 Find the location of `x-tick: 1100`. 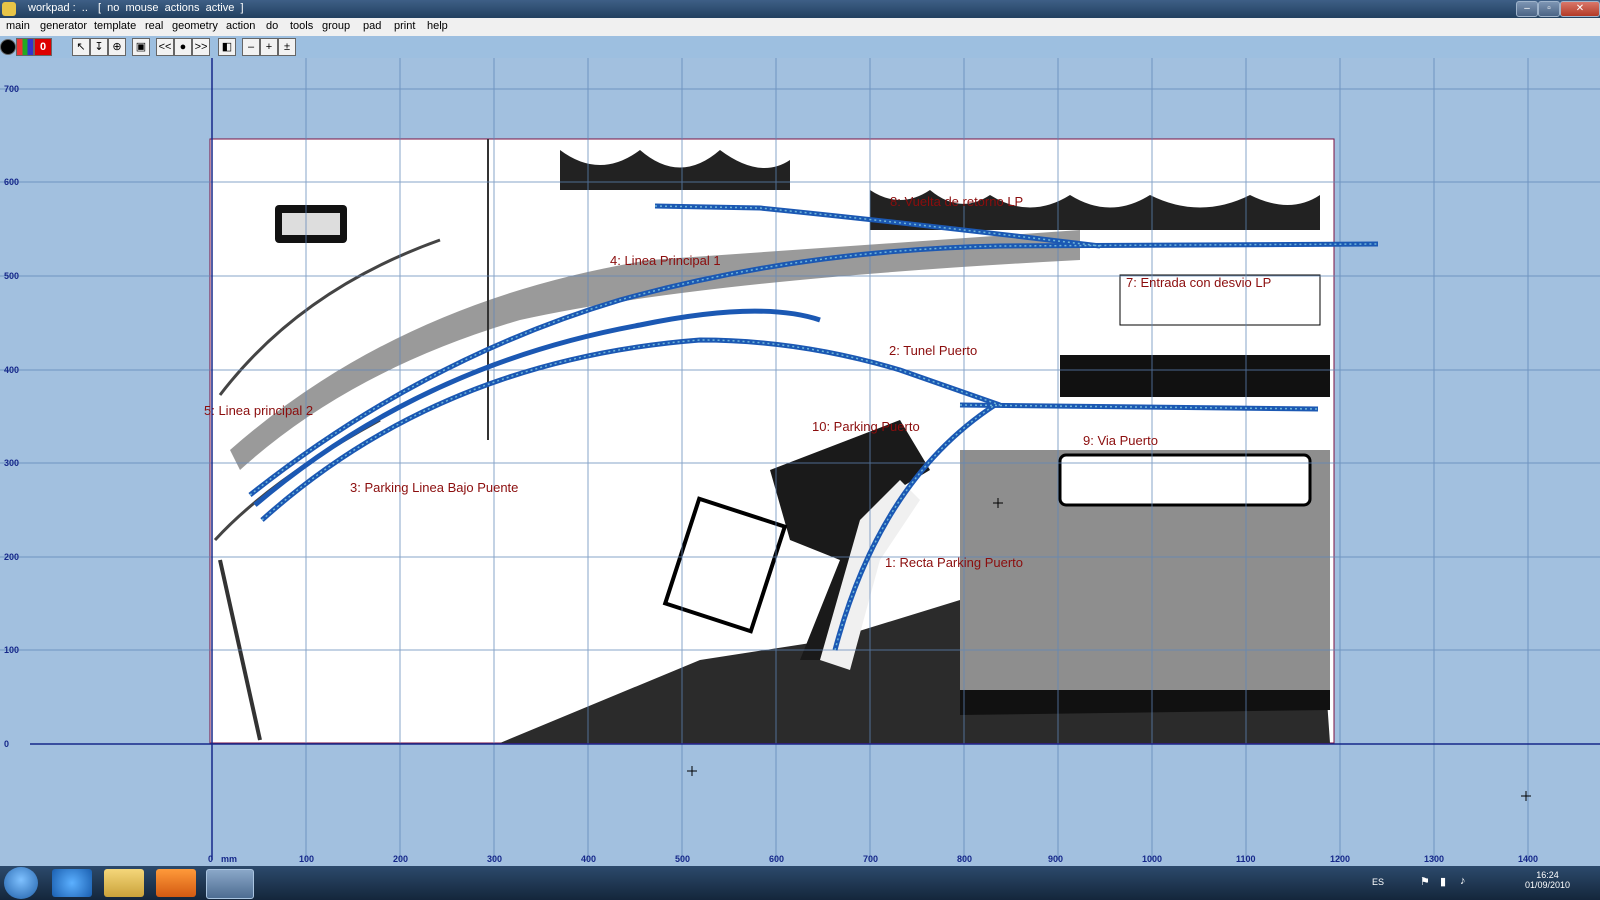

x-tick: 1100 is located at coordinates (1246, 859).